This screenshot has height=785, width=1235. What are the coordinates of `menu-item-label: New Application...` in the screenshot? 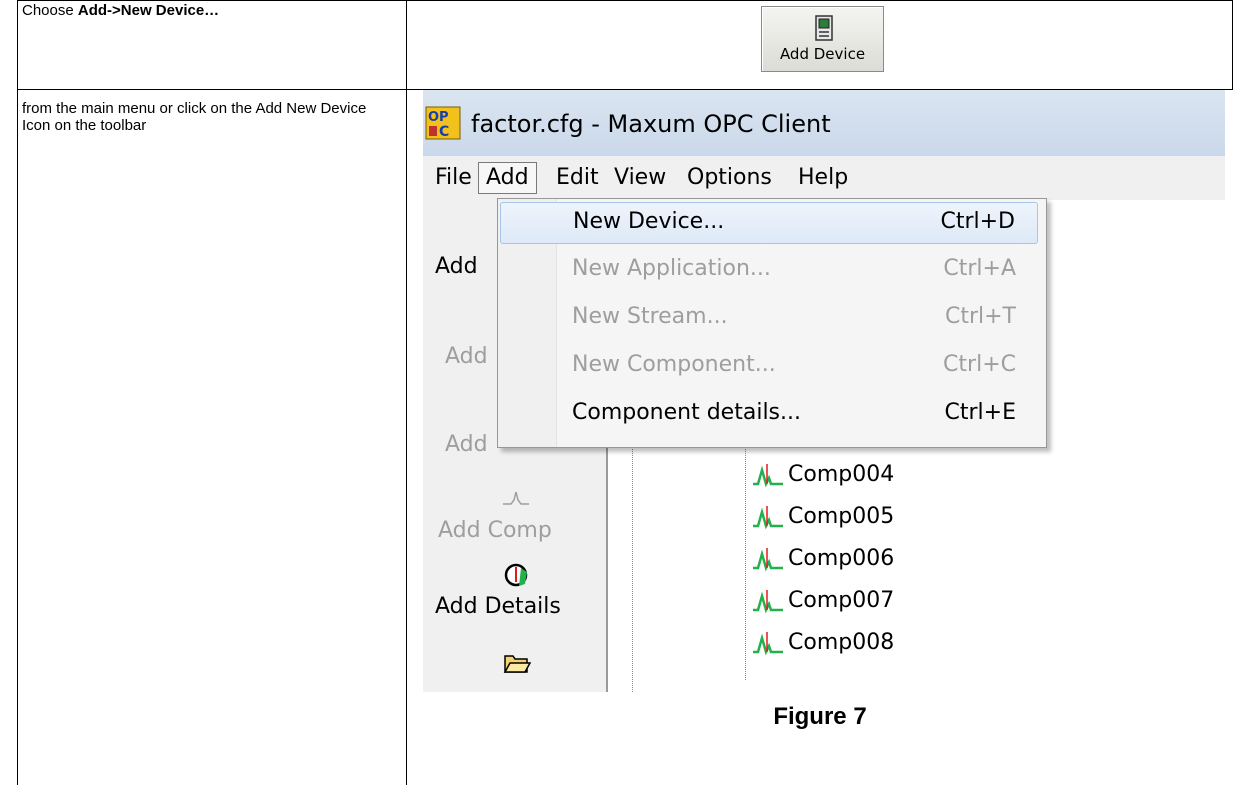 It's located at (671, 268).